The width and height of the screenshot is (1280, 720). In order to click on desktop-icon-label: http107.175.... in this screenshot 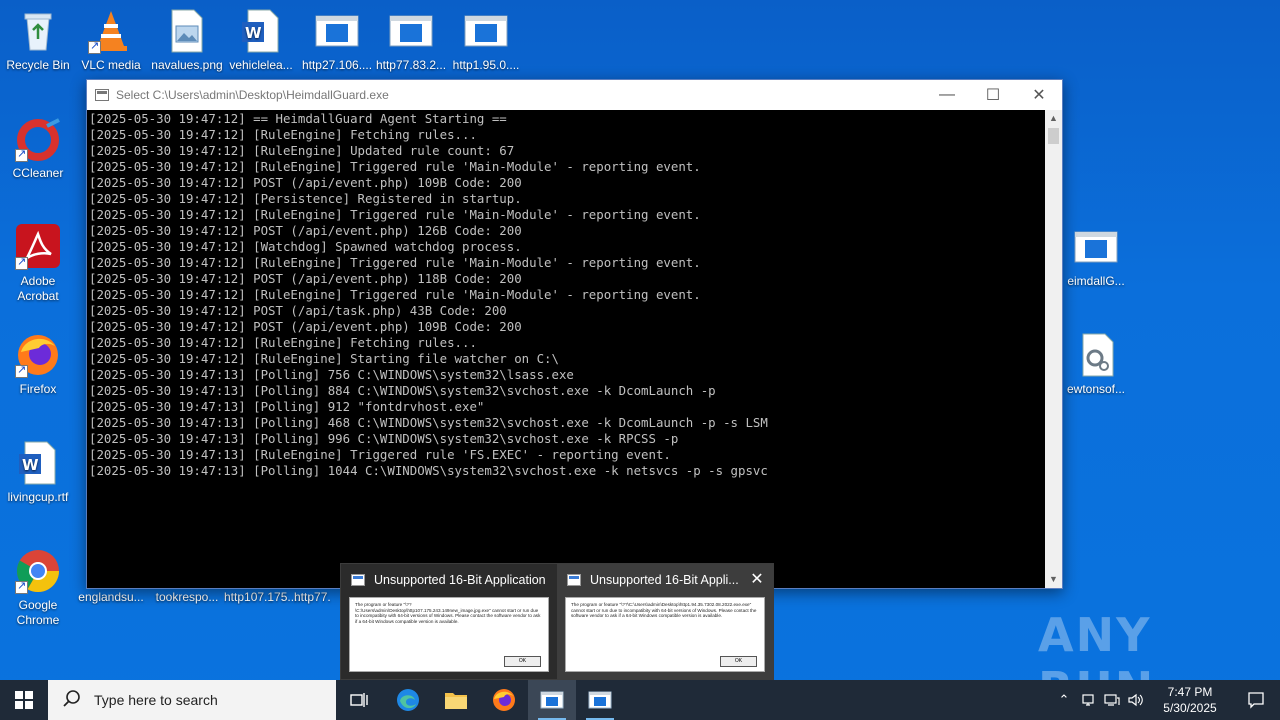, I will do `click(262, 597)`.